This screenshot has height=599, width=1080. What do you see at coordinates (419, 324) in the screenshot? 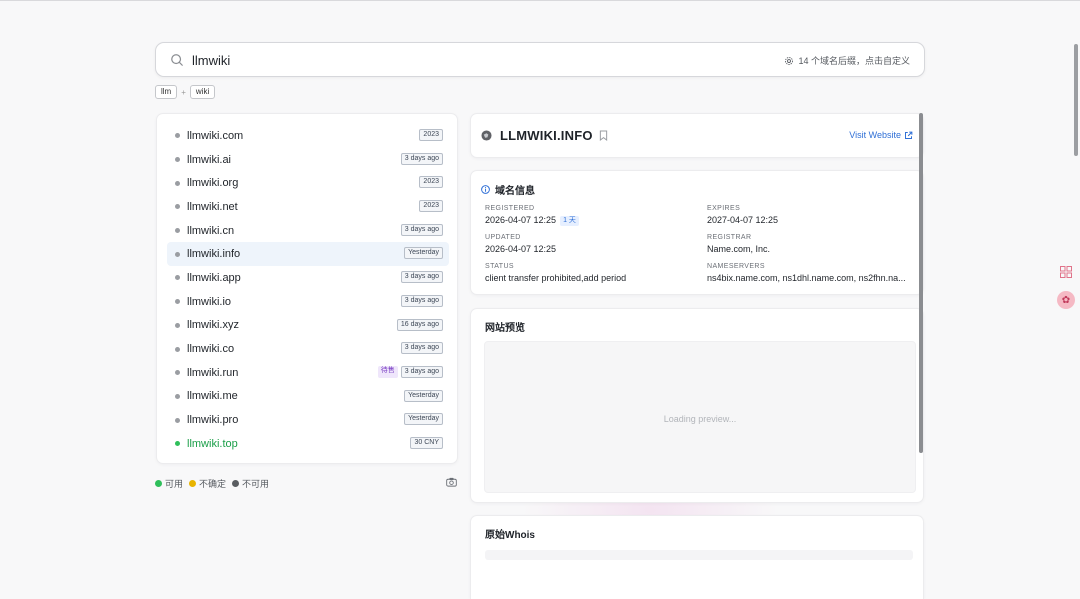
I see `age-badge: 16 days ago` at bounding box center [419, 324].